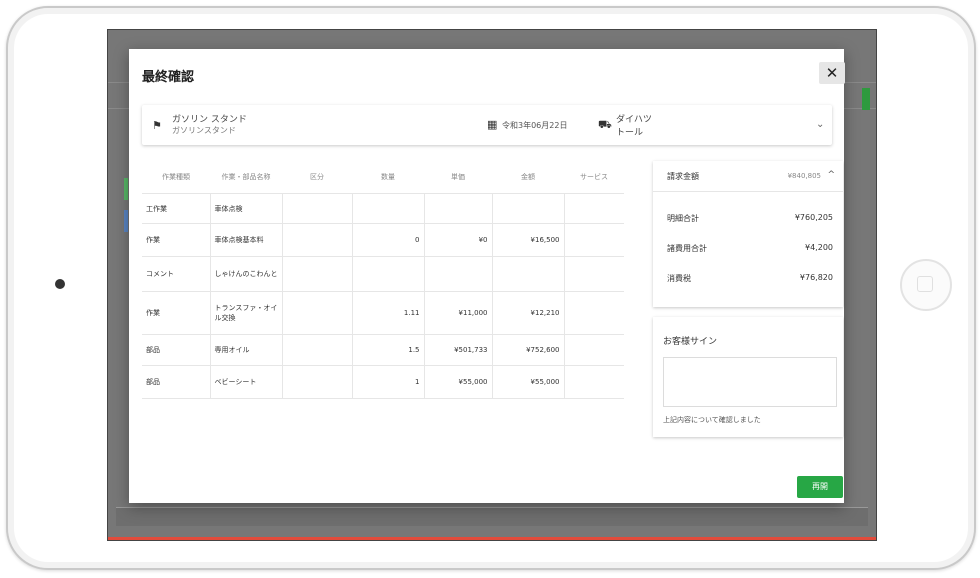 Image resolution: width=980 pixels, height=578 pixels. I want to click on cell: 工作業, so click(176, 208).